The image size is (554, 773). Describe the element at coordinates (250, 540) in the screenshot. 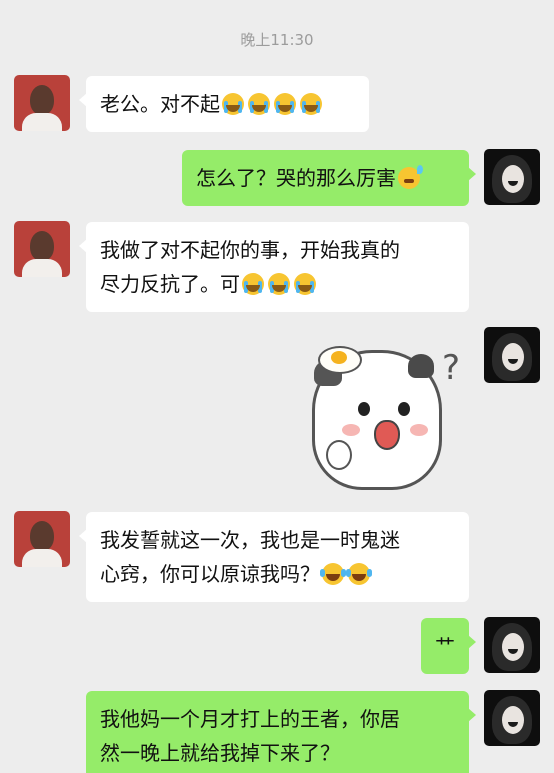

I see `message-text-line: 我发誓就这一次，我也是一时鬼迷` at that location.